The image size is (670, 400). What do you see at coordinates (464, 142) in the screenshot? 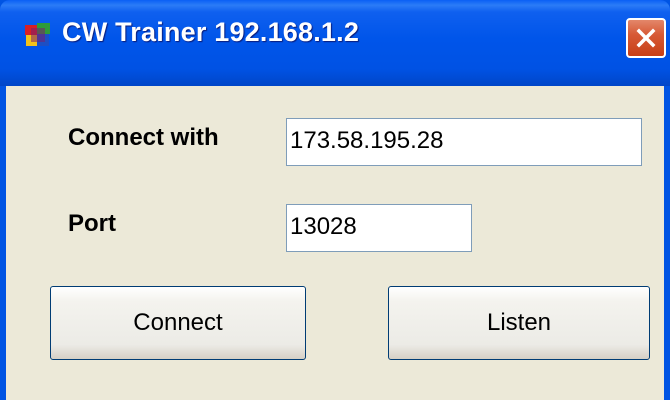
I see `connect-with-input: 173.58.195.28` at bounding box center [464, 142].